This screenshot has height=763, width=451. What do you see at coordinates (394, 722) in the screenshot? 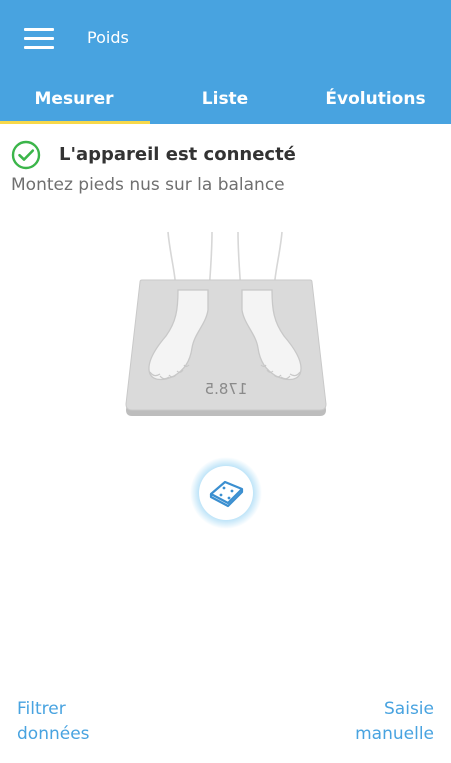
I see `manual-entry-link: Saisie manuelle` at bounding box center [394, 722].